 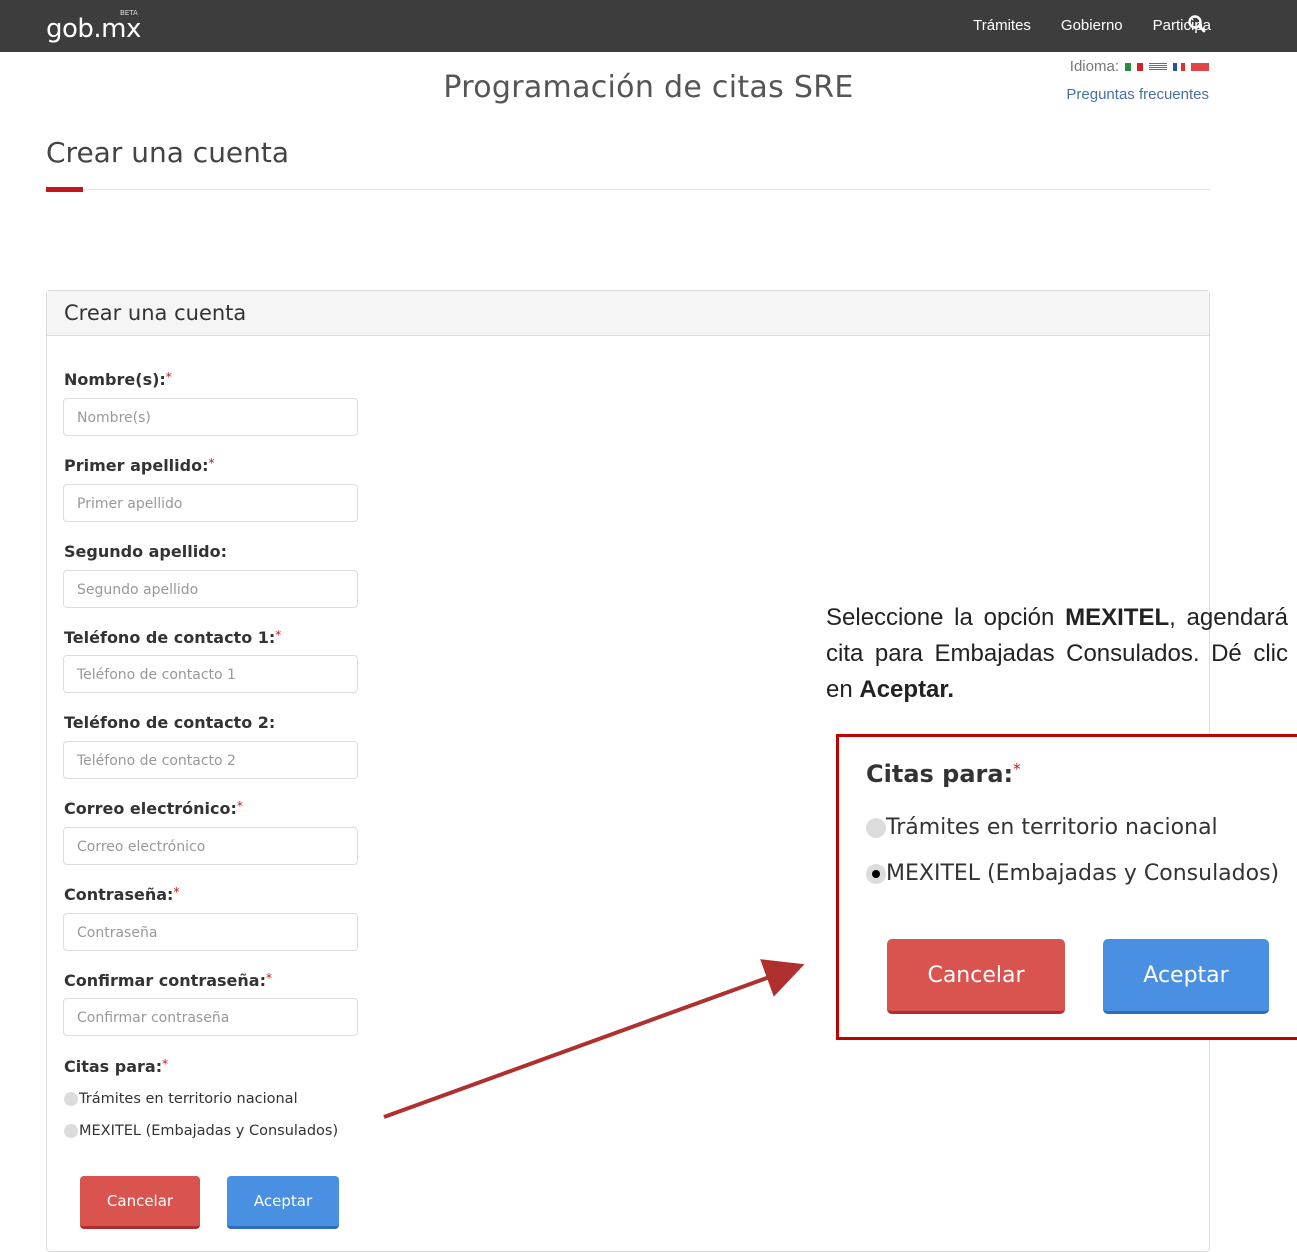 I want to click on mexico-flag-icon, so click(x=1134, y=66).